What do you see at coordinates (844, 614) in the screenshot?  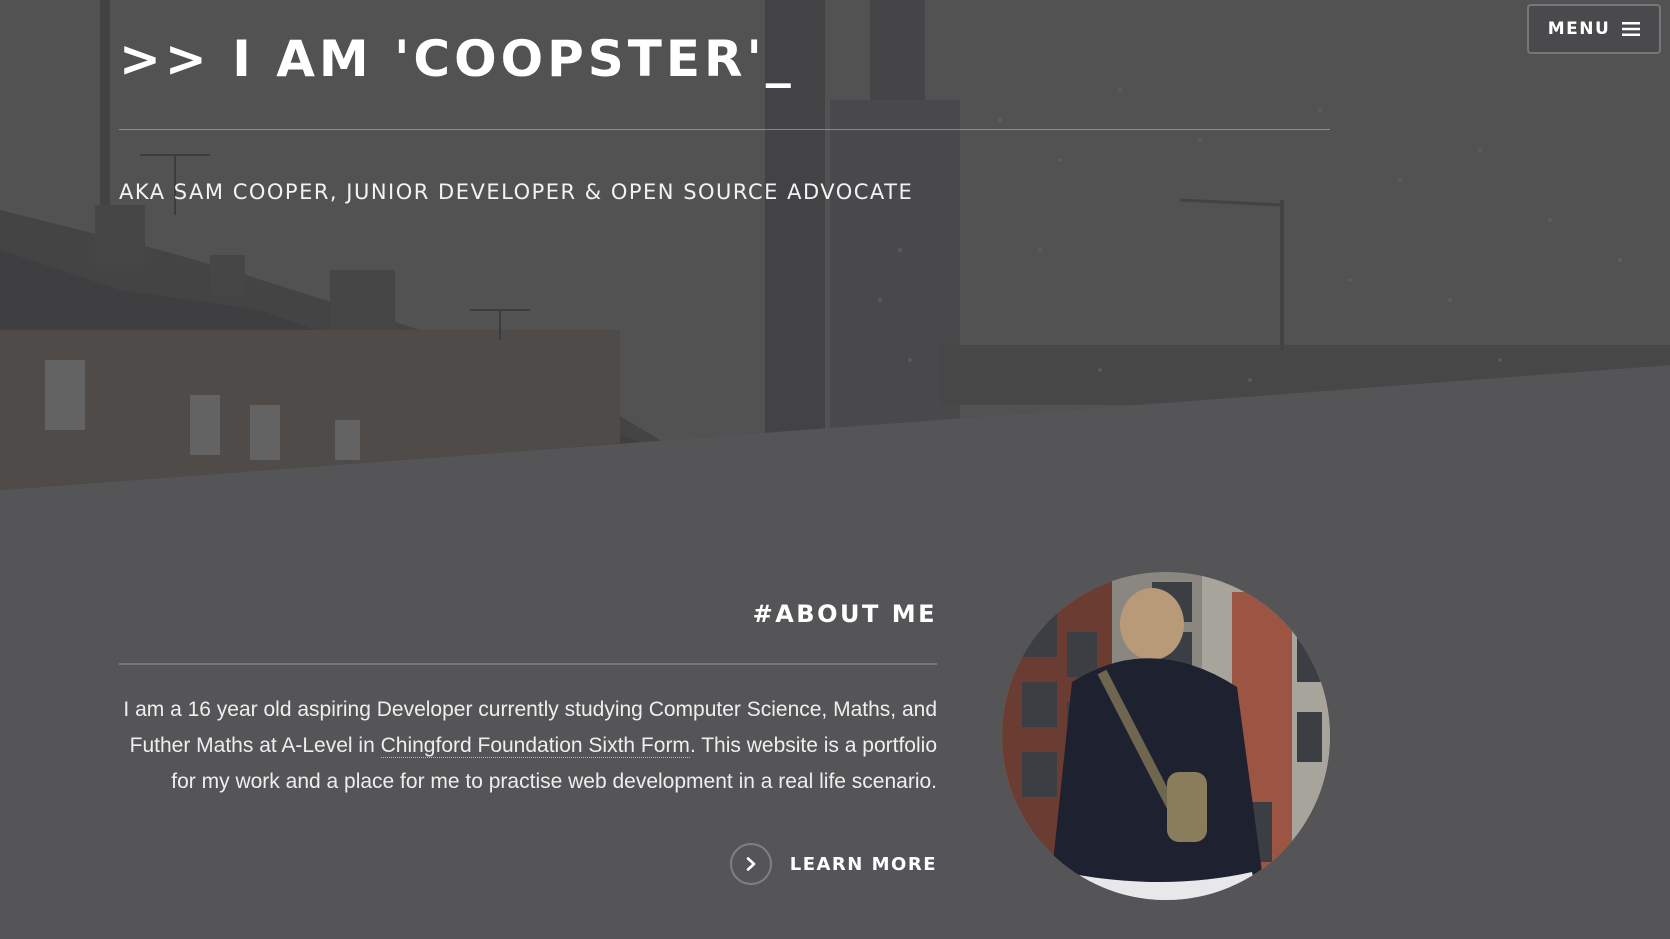 I see `about-heading: #ABOUT ME` at bounding box center [844, 614].